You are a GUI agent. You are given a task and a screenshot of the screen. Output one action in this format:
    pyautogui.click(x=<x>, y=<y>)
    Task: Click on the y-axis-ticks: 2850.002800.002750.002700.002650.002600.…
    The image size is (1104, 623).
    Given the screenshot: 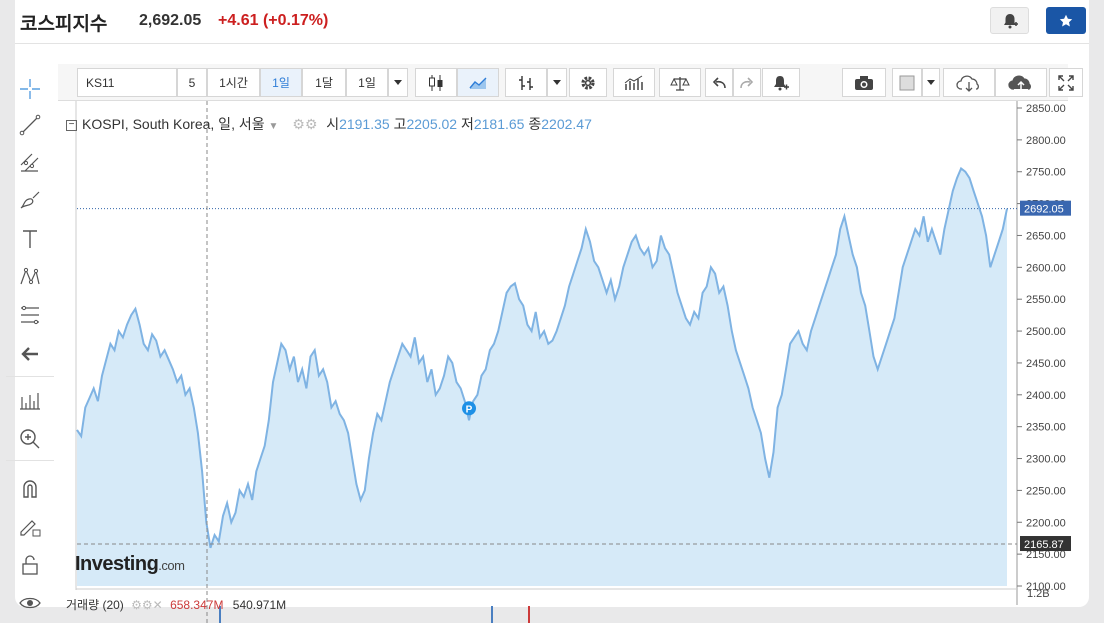 What is the action you would take?
    pyautogui.click(x=1041, y=348)
    